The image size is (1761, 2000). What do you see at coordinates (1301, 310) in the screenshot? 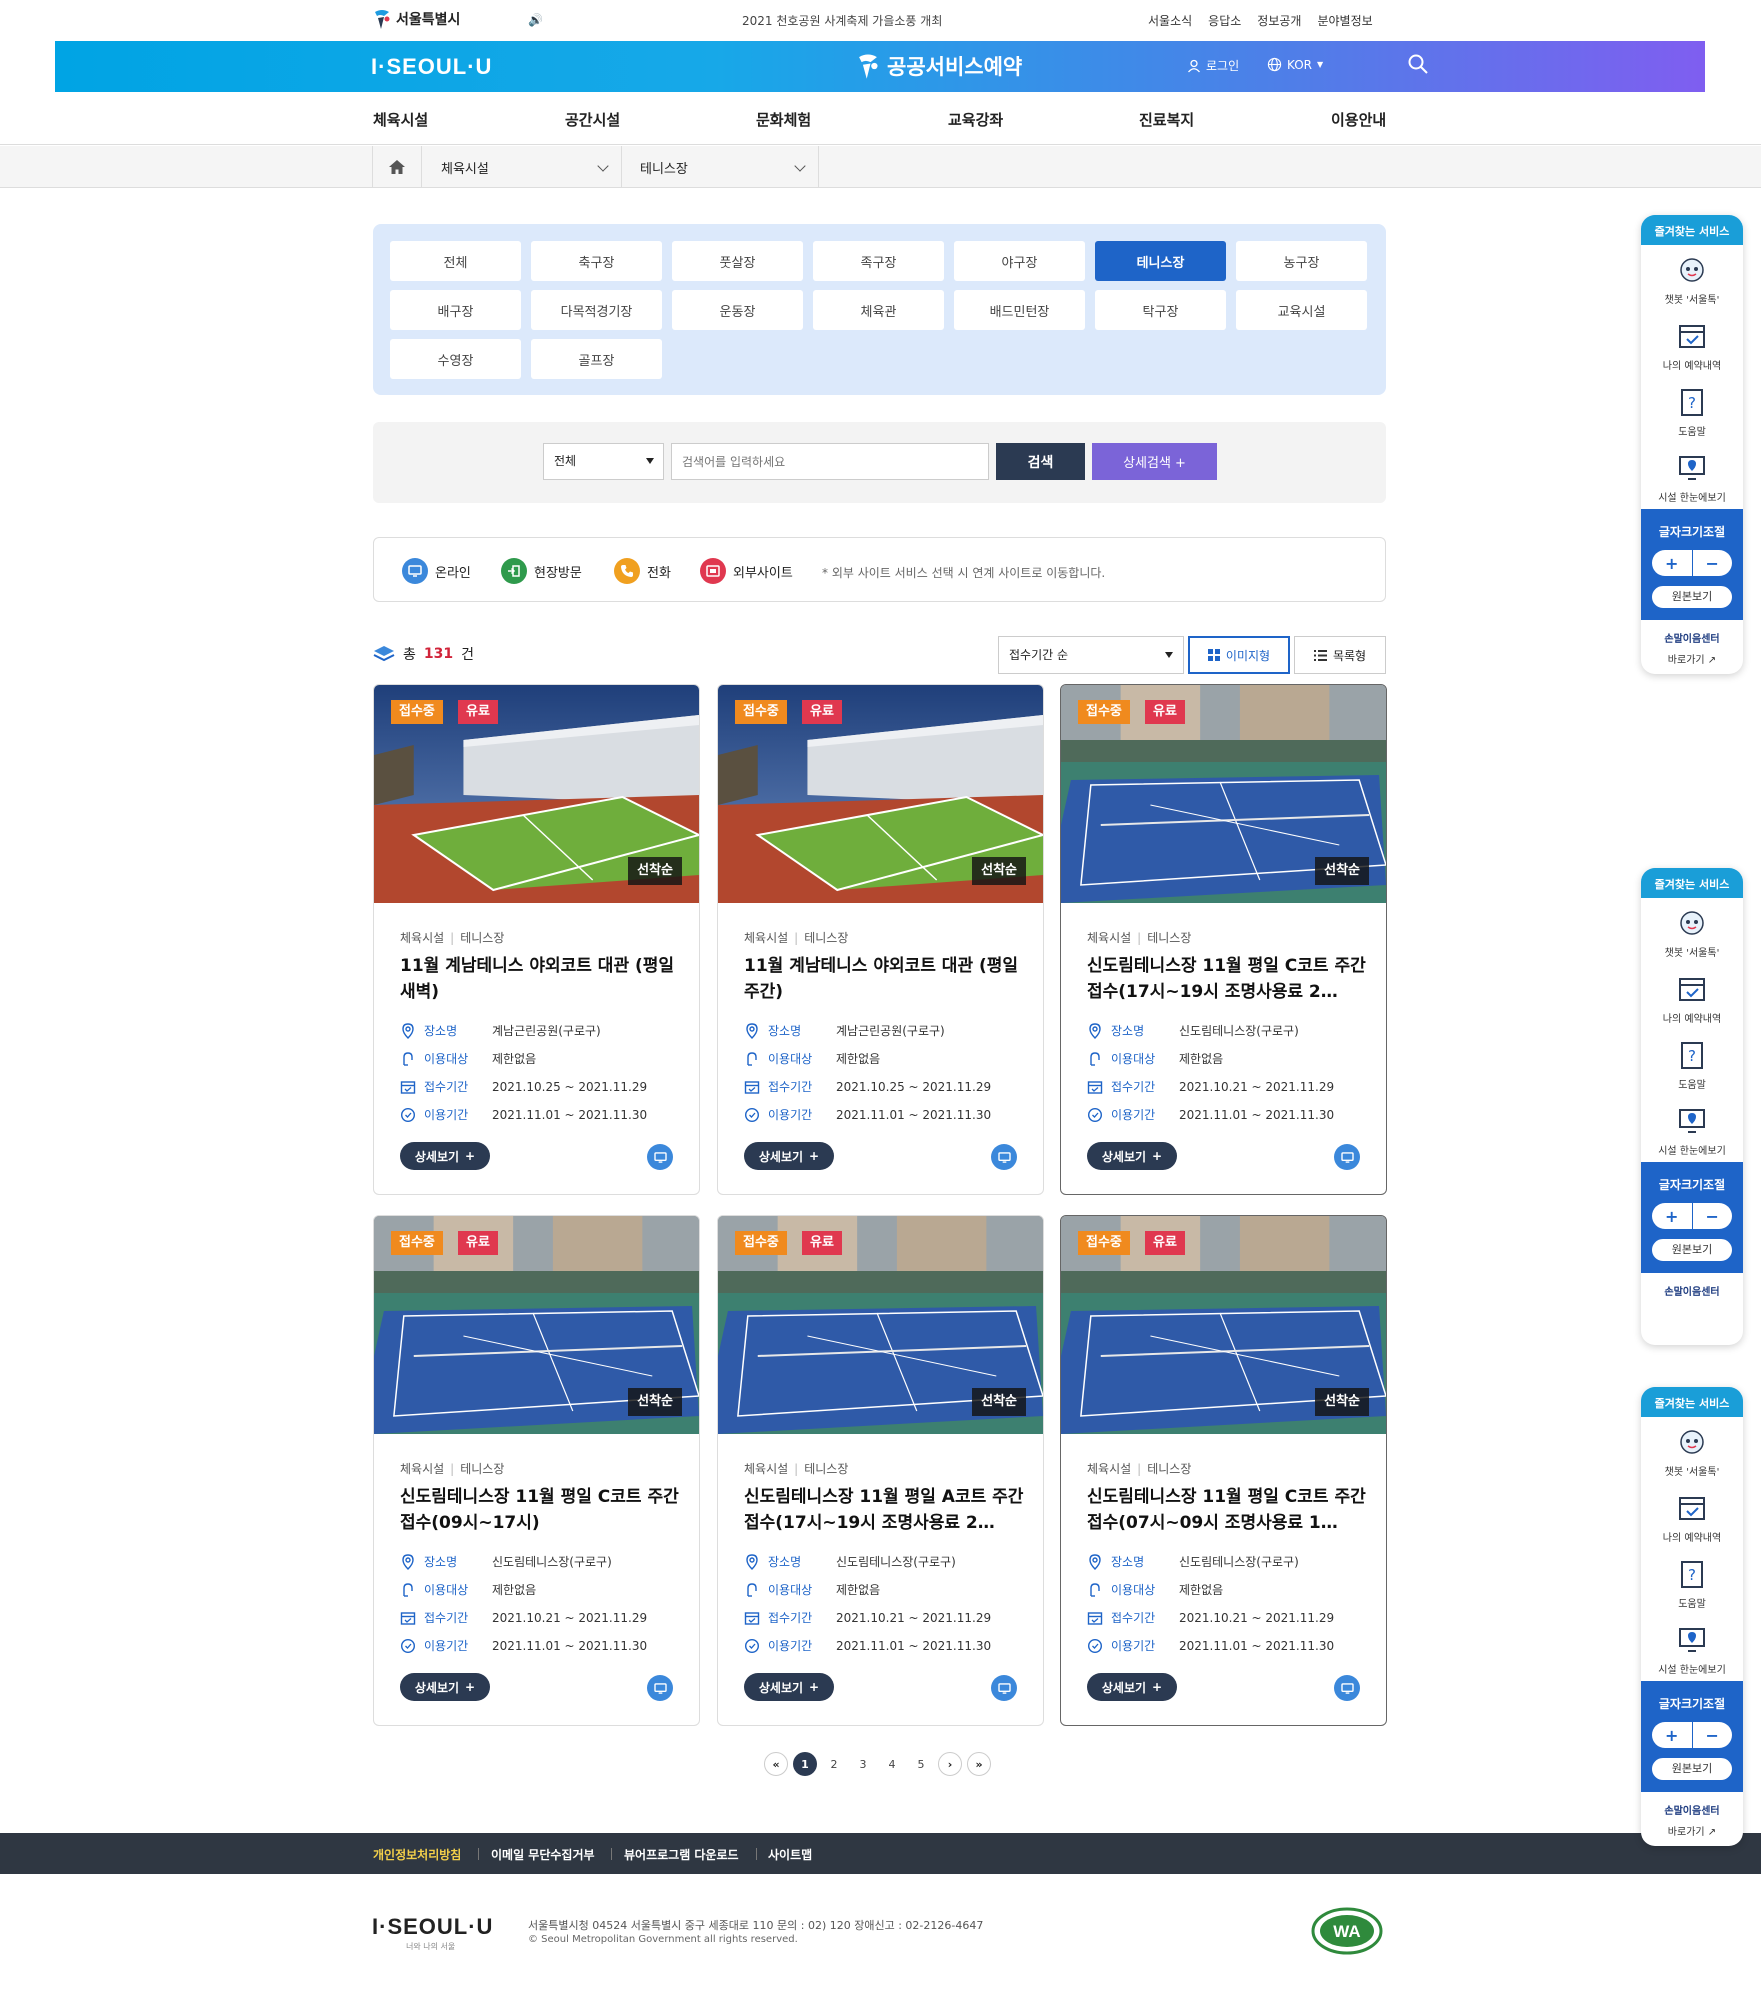
I see `category-tab-13: 교육시설` at bounding box center [1301, 310].